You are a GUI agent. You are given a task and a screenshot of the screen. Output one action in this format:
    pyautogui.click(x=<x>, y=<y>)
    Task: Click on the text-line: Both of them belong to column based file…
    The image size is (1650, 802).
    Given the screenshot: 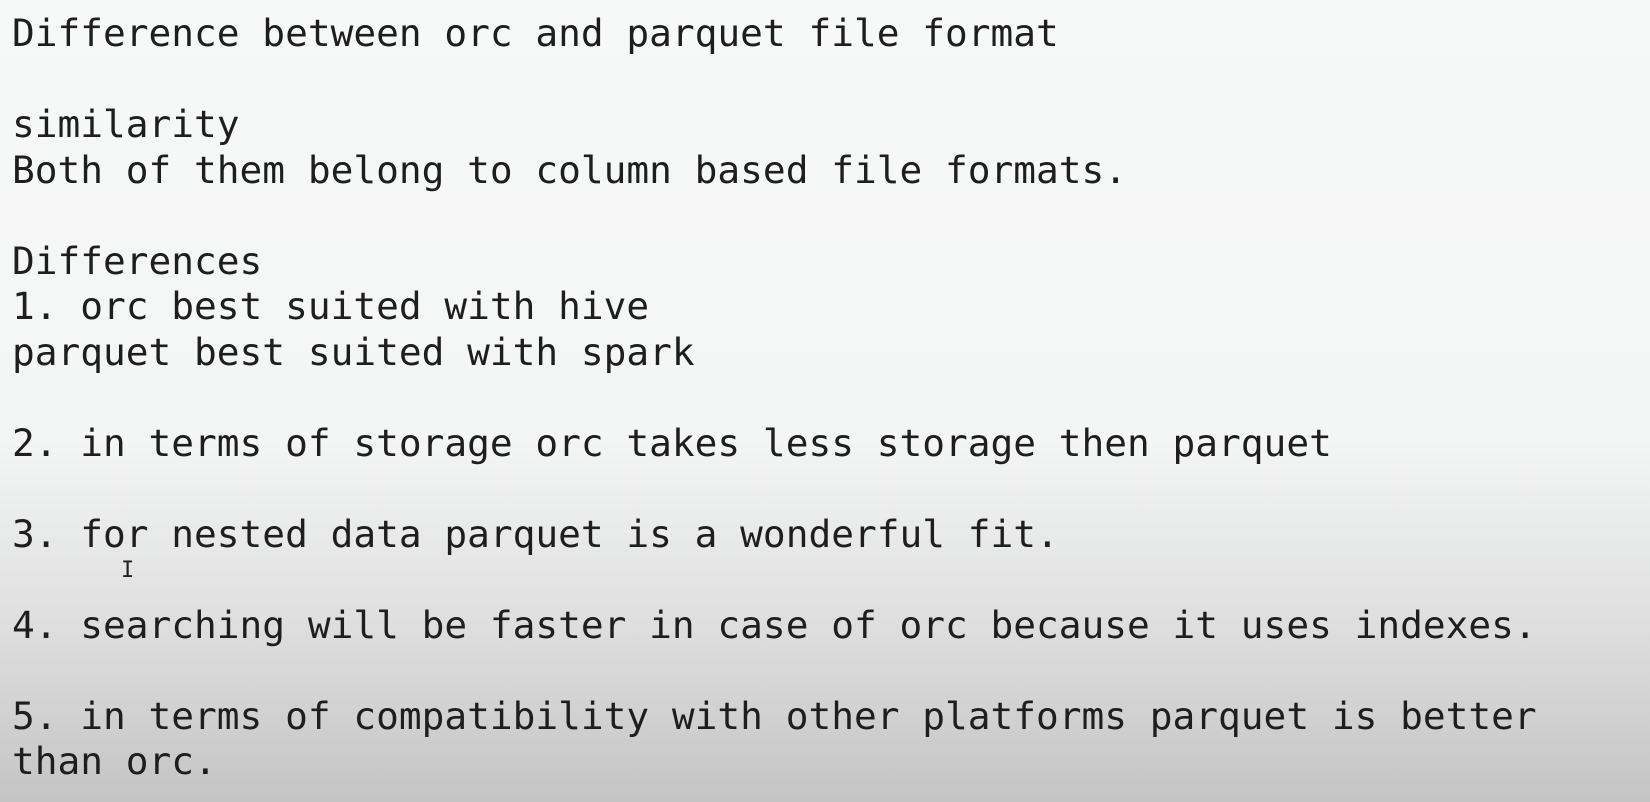 What is the action you would take?
    pyautogui.click(x=570, y=169)
    